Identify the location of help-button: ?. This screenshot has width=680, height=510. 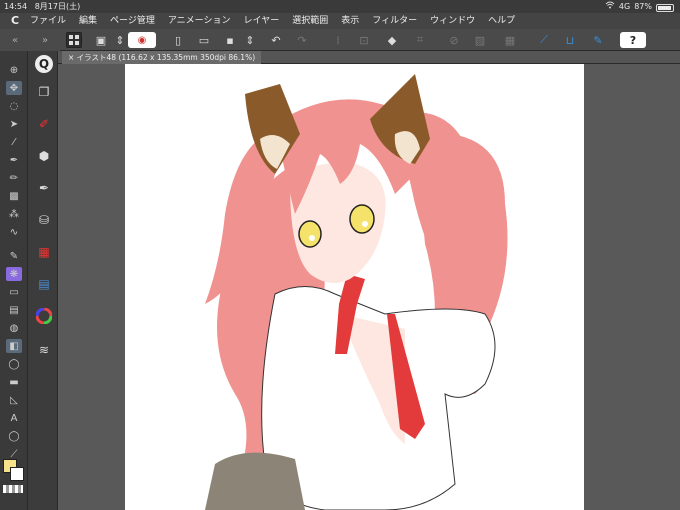
(633, 40).